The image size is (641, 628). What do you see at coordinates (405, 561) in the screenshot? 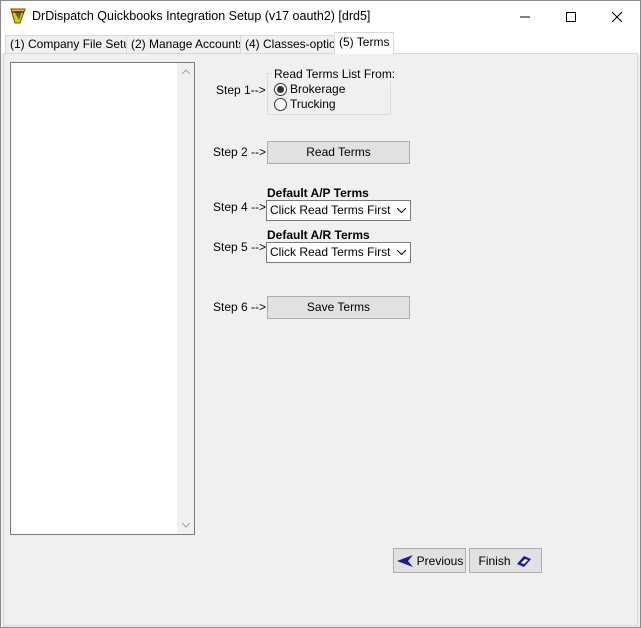
I see `back-arrow-icon` at bounding box center [405, 561].